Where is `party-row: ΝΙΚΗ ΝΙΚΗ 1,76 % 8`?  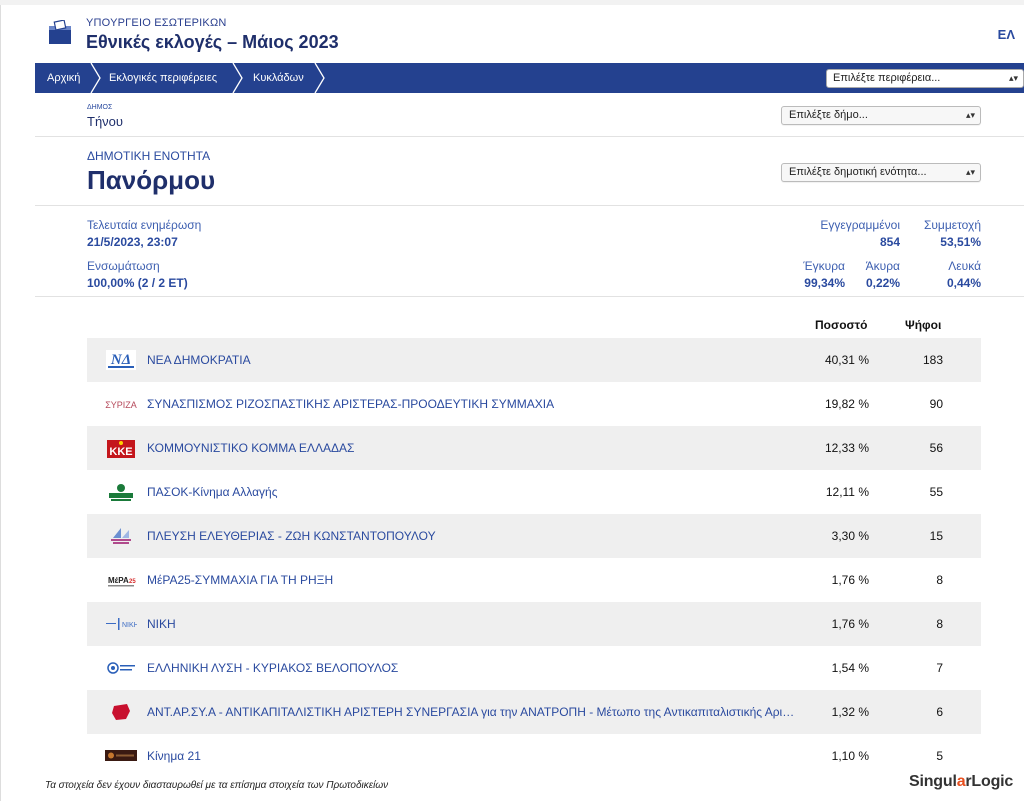
party-row: ΝΙΚΗ ΝΙΚΗ 1,76 % 8 is located at coordinates (534, 624).